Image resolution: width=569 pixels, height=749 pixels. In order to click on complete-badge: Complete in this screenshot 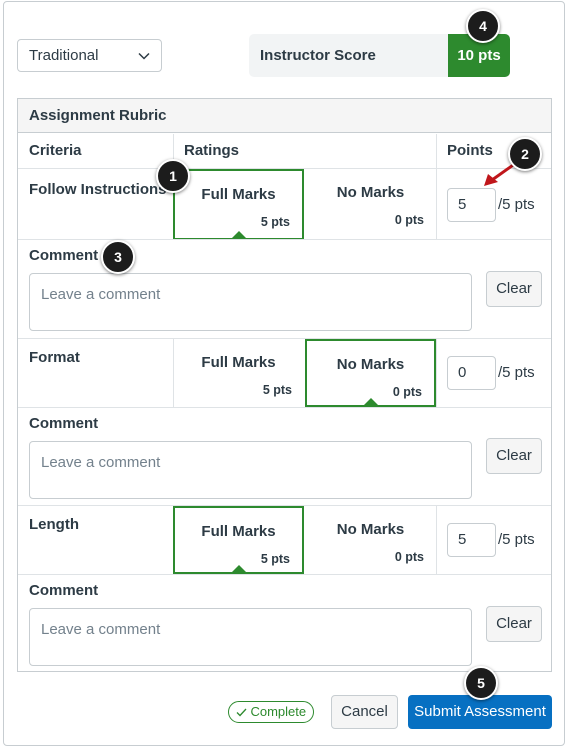, I will do `click(271, 712)`.